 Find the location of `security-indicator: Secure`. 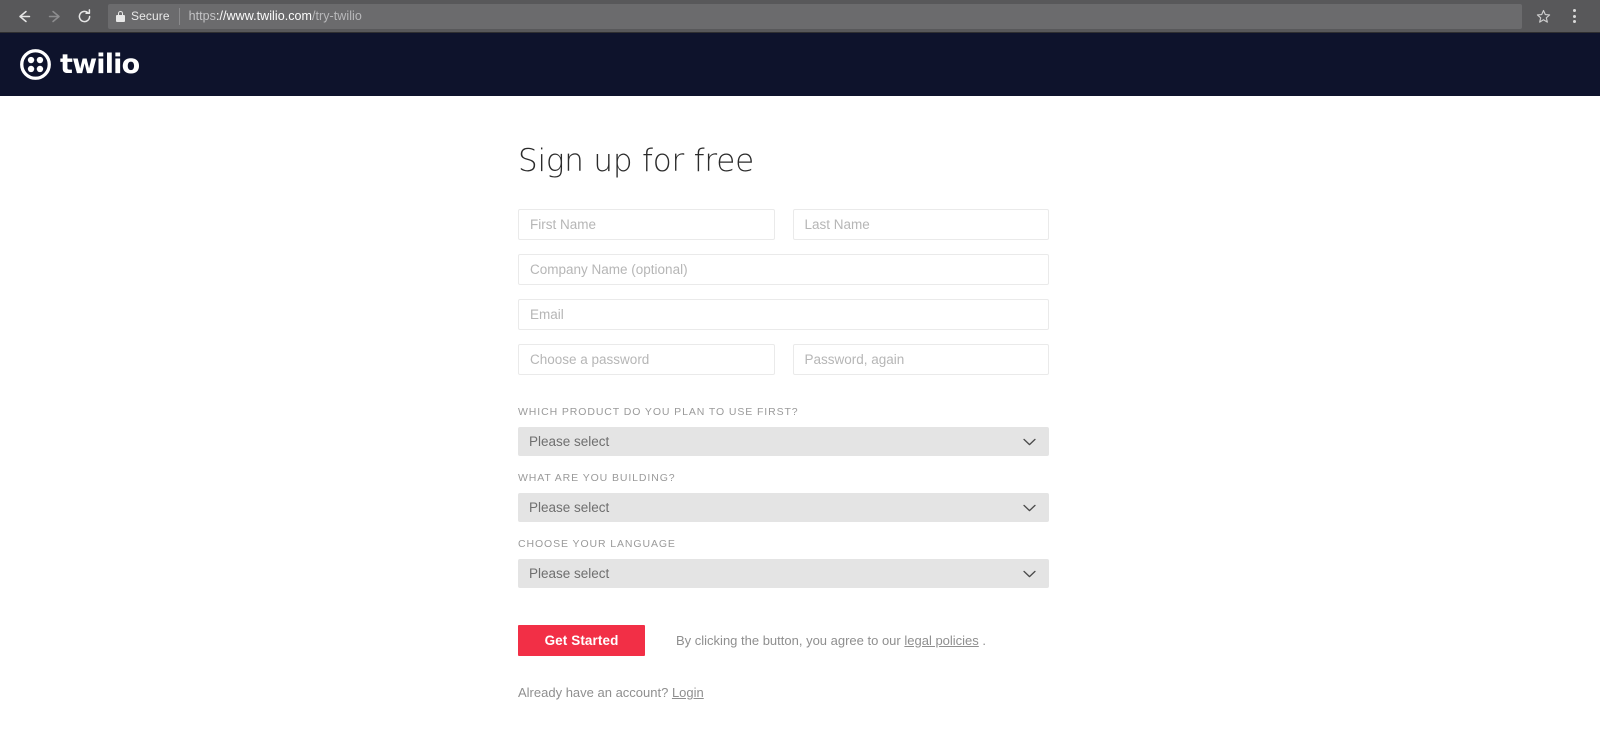

security-indicator: Secure is located at coordinates (148, 16).